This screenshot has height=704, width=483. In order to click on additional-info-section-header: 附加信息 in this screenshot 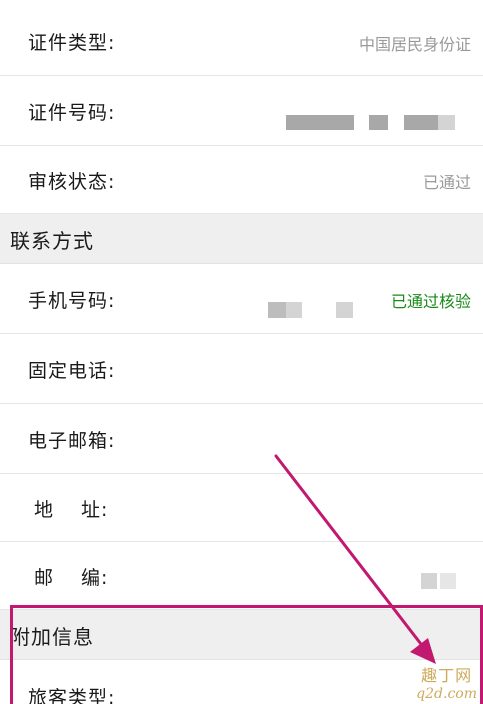, I will do `click(241, 635)`.